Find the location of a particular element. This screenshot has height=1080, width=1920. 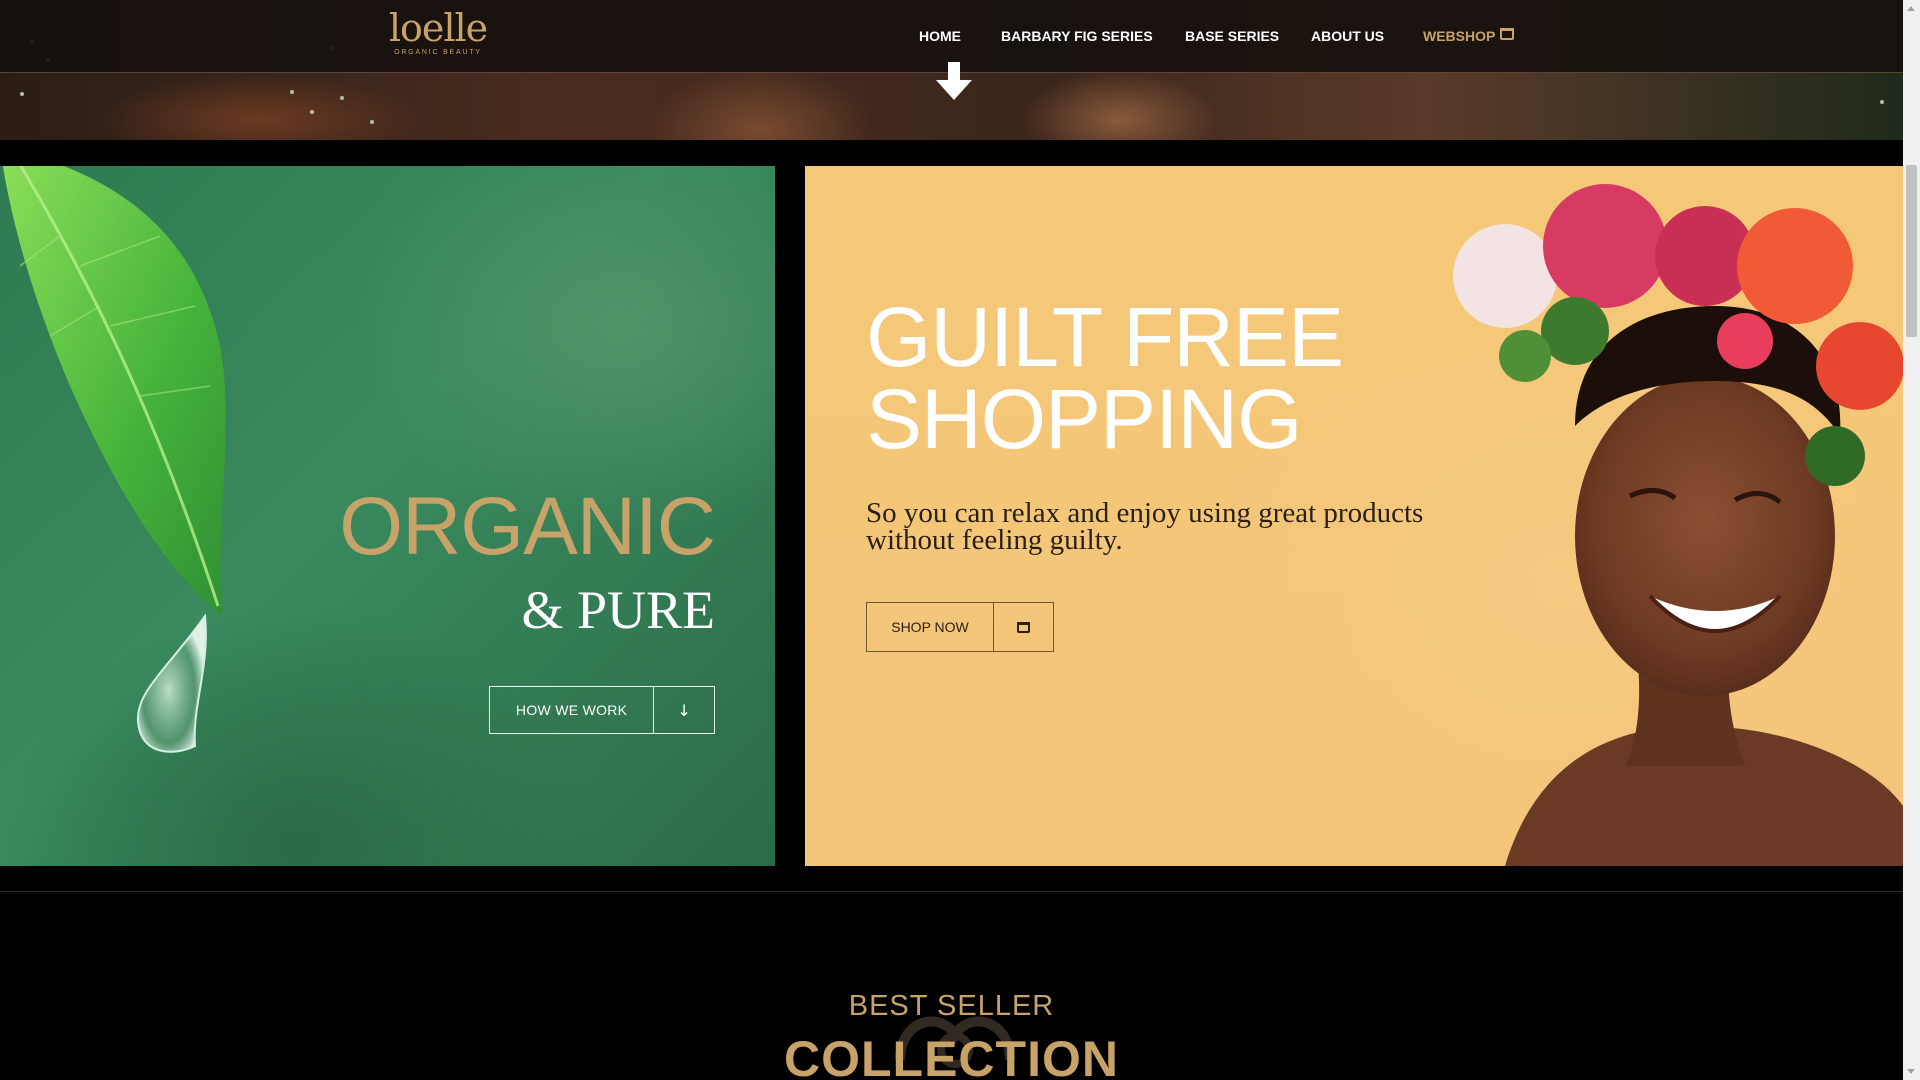

scroll-down-icon is located at coordinates (1911, 1071).